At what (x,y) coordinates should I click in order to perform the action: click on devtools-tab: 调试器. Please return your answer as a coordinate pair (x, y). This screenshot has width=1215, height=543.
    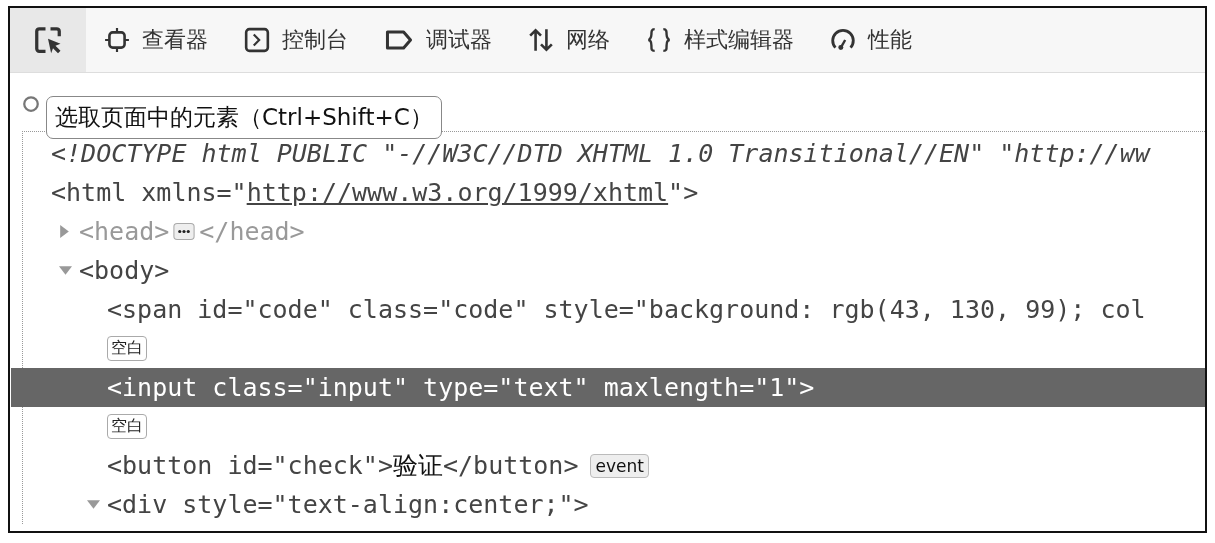
    Looking at the image, I should click on (438, 40).